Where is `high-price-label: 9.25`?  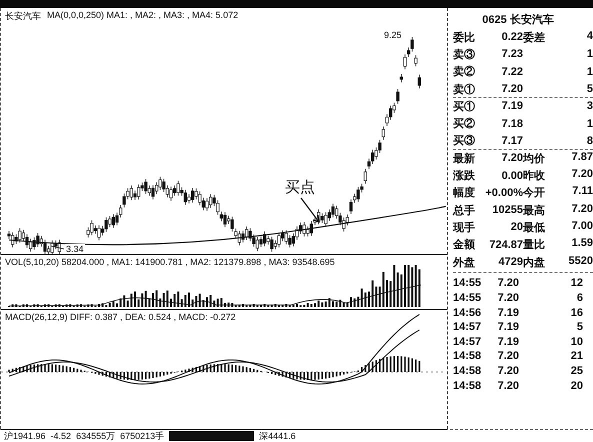
high-price-label: 9.25 is located at coordinates (393, 35).